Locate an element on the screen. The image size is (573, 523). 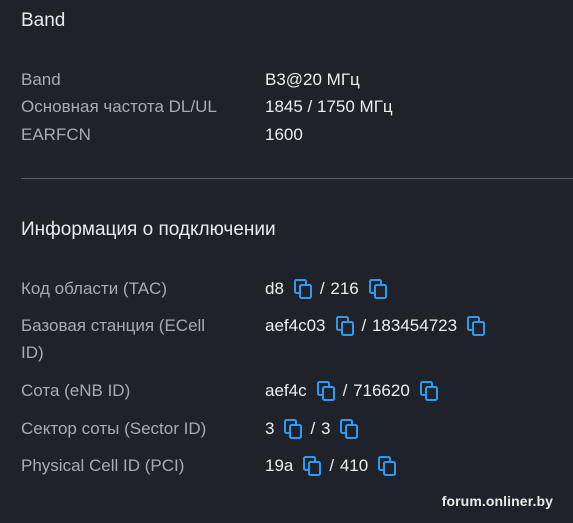
earfcn-value: 1600 is located at coordinates (284, 134).